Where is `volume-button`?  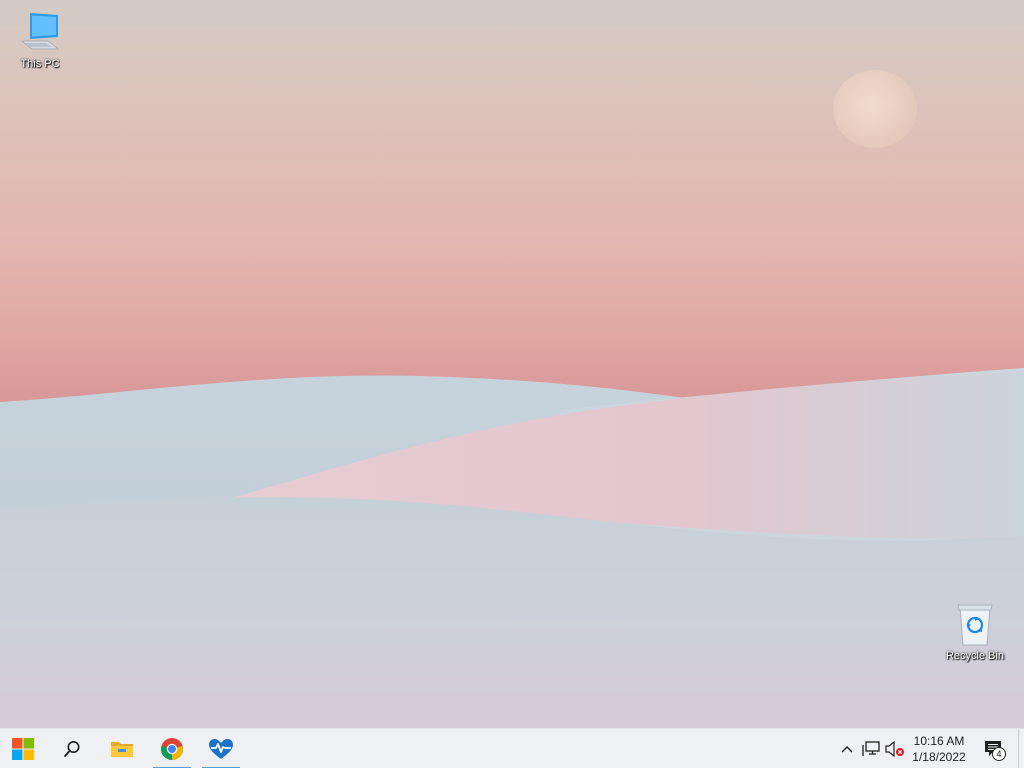
volume-button is located at coordinates (895, 748).